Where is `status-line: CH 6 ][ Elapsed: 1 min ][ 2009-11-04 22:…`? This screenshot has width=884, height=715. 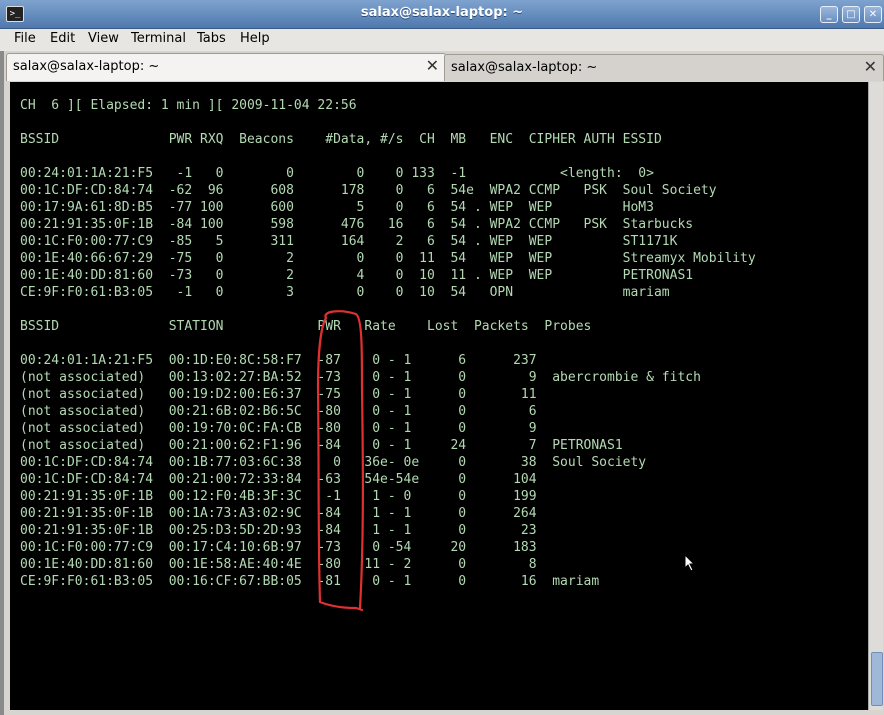
status-line: CH 6 ][ Elapsed: 1 min ][ 2009-11-04 22:… is located at coordinates (188, 105).